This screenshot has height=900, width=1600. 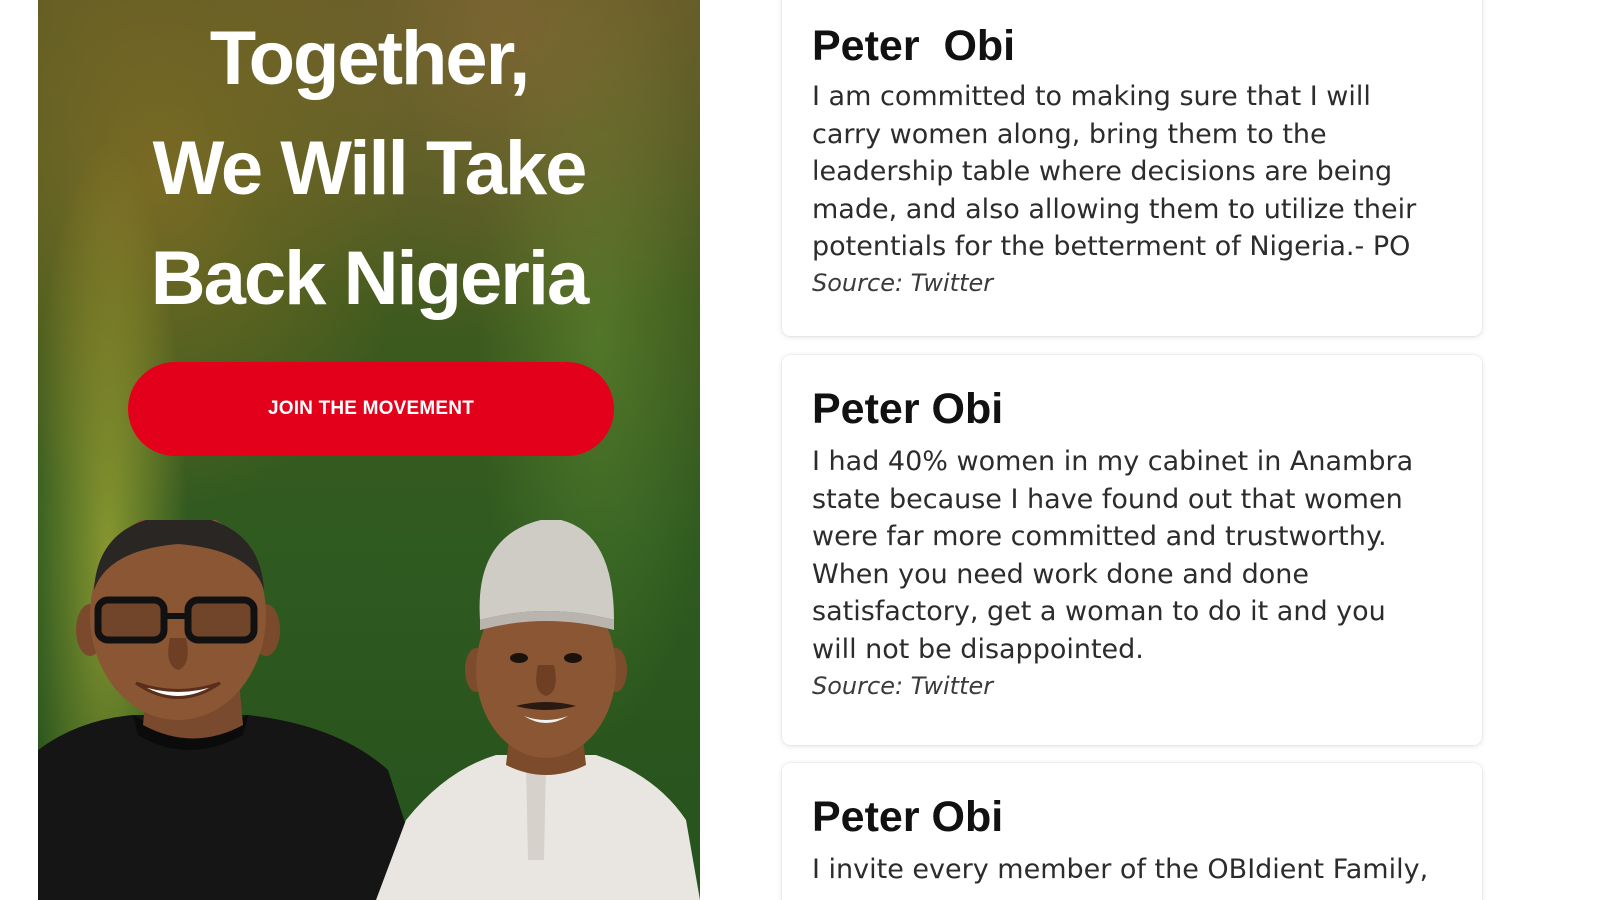 I want to click on headline-line: We Will Take, so click(x=370, y=168).